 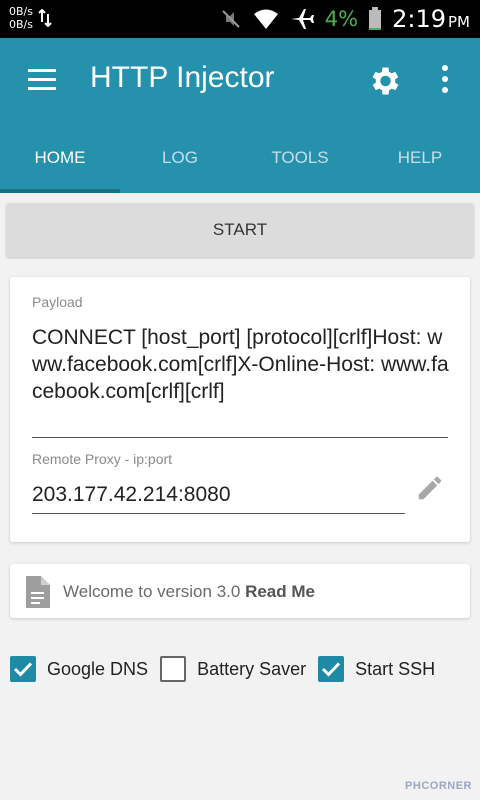 What do you see at coordinates (384, 81) in the screenshot?
I see `gear-icon` at bounding box center [384, 81].